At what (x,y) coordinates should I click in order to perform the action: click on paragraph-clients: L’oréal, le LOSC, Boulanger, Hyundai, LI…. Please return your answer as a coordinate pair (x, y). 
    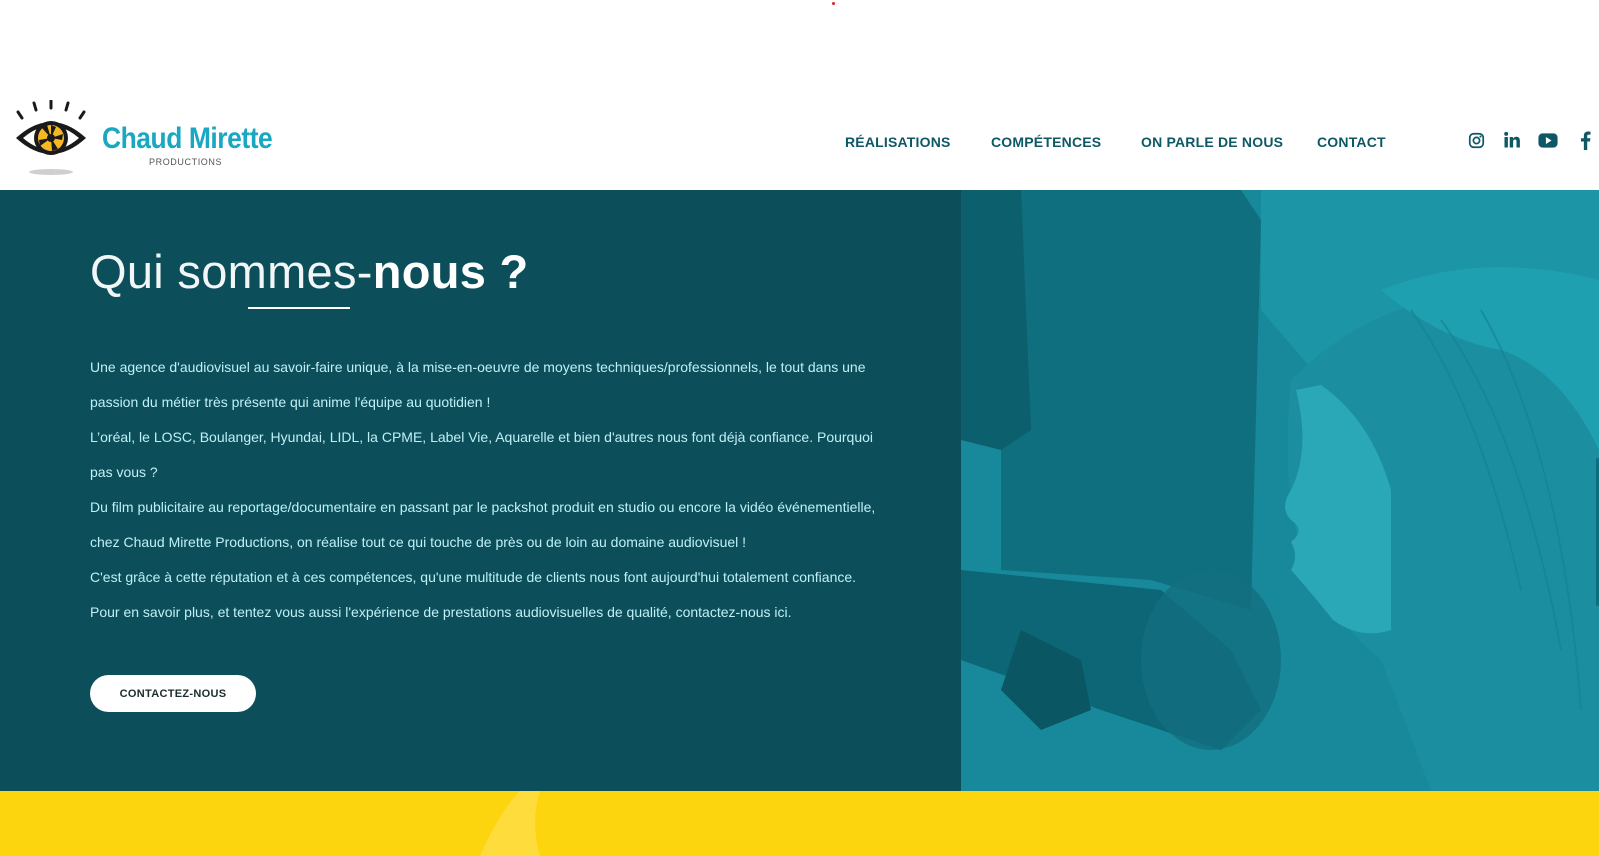
    Looking at the image, I should click on (482, 454).